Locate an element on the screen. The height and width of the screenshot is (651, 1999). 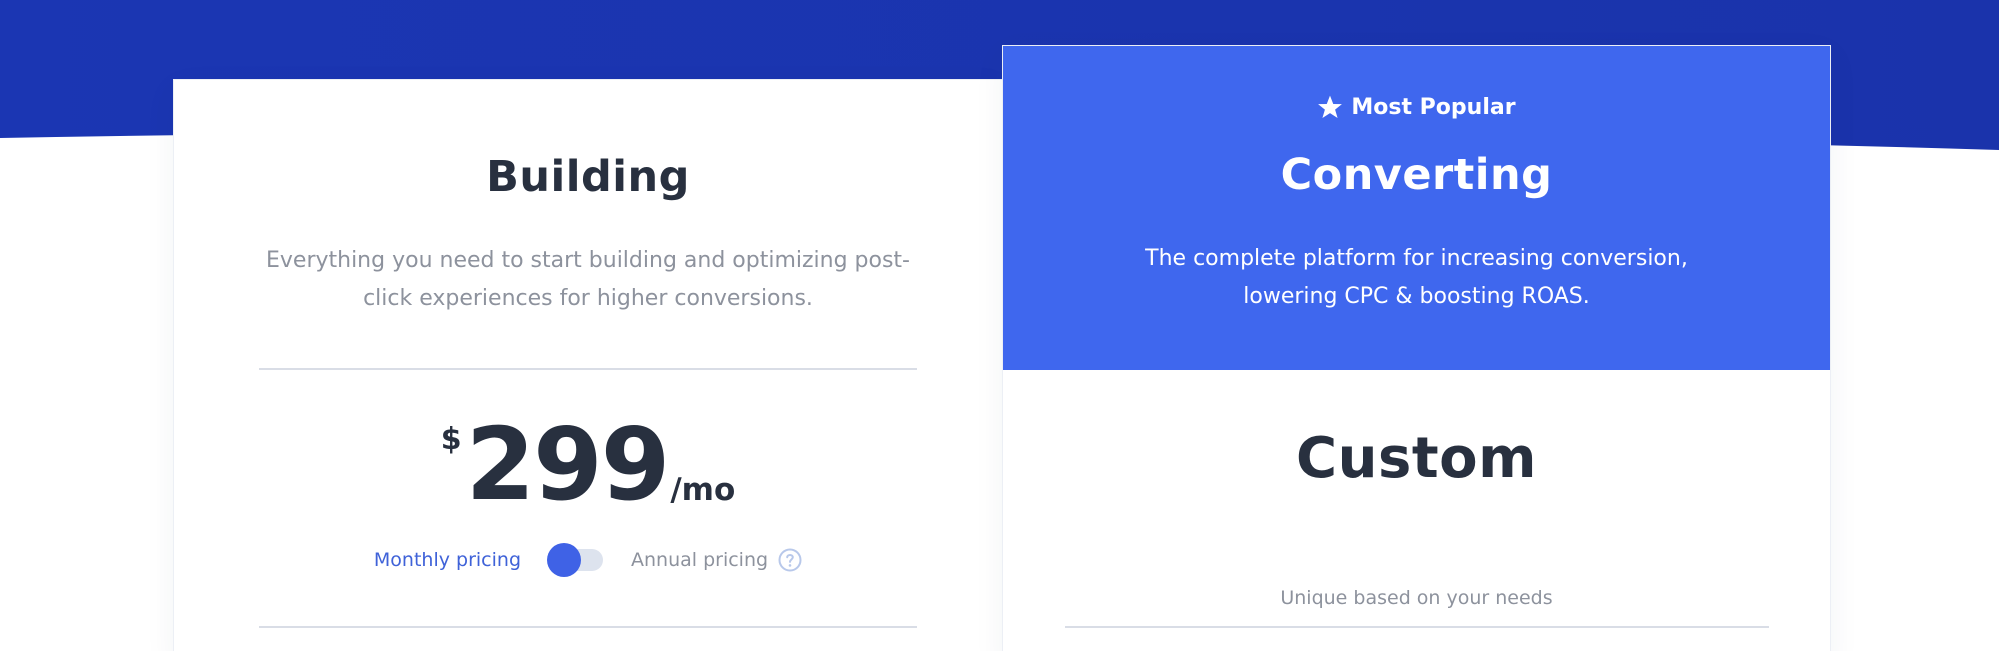
custom-price-subtitle: Unique based on your needs is located at coordinates (1416, 598).